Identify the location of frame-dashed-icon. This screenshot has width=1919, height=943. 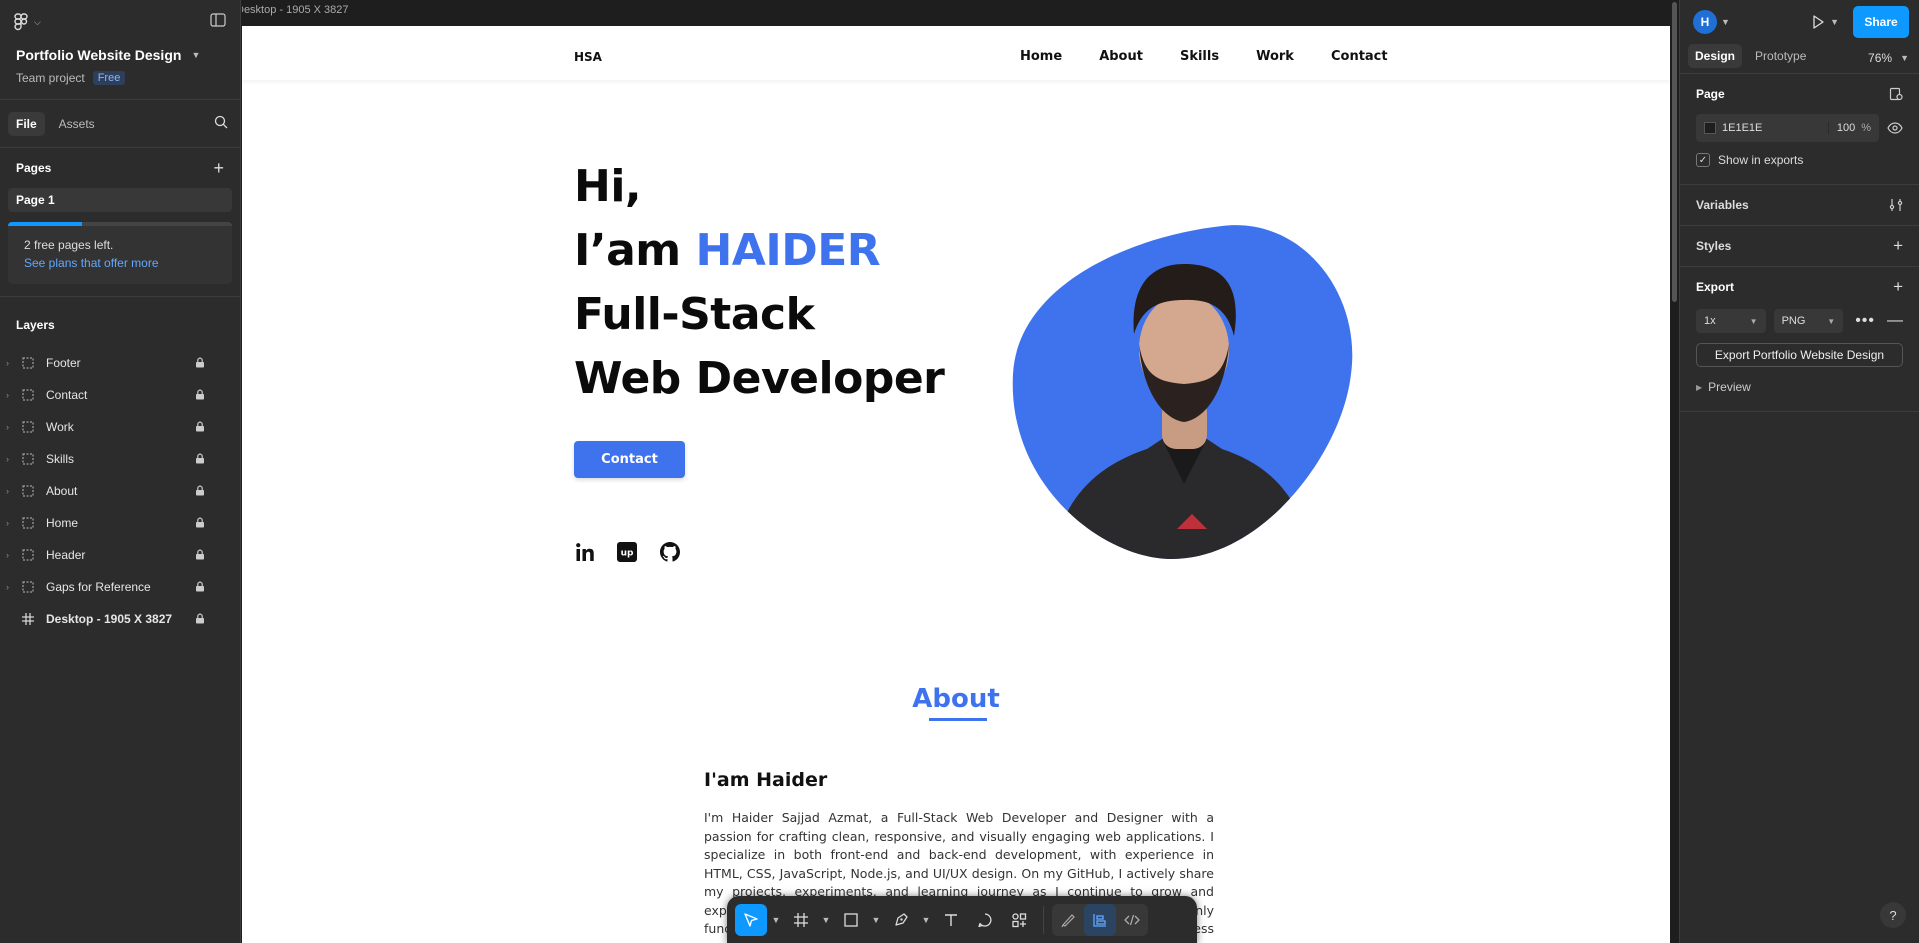
(30, 363).